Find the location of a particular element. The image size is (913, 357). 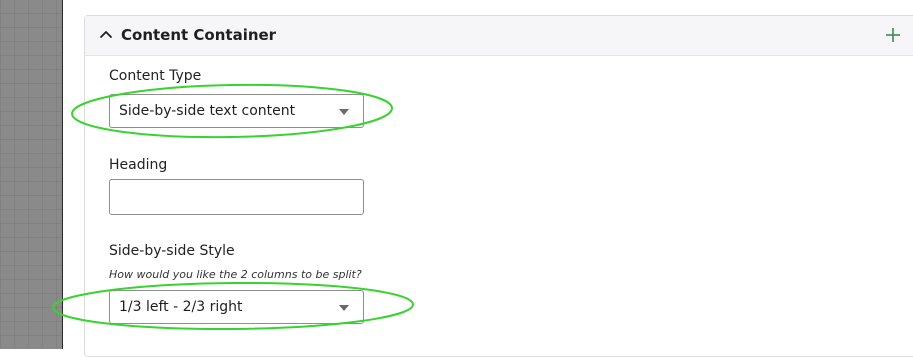

side-style-label: Side-by-side Style is located at coordinates (172, 251).